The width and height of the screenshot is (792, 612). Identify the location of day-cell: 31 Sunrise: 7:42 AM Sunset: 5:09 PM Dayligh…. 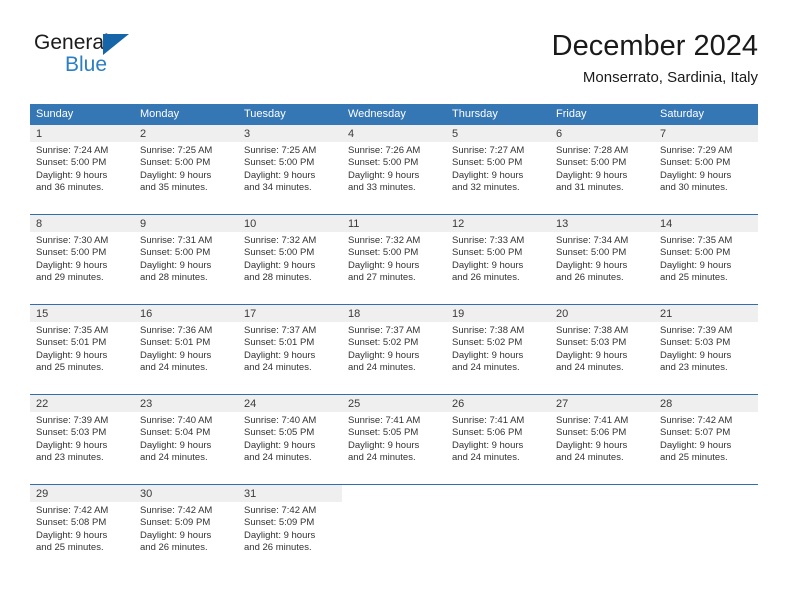
(290, 529).